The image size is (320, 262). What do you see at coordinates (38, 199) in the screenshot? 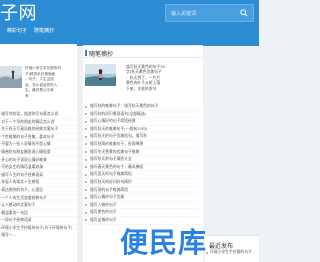
I see `list-item: ·一个人的生活态度经典句子` at bounding box center [38, 199].